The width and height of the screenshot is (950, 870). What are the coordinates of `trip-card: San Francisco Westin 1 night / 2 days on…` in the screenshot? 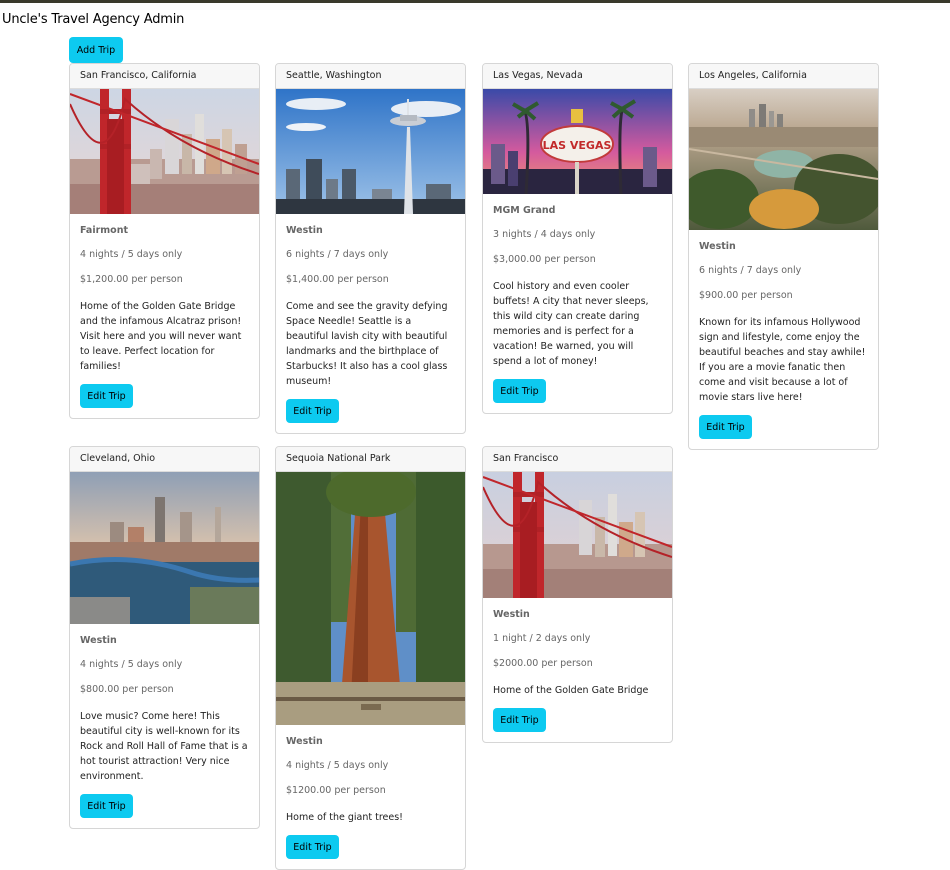 It's located at (577, 594).